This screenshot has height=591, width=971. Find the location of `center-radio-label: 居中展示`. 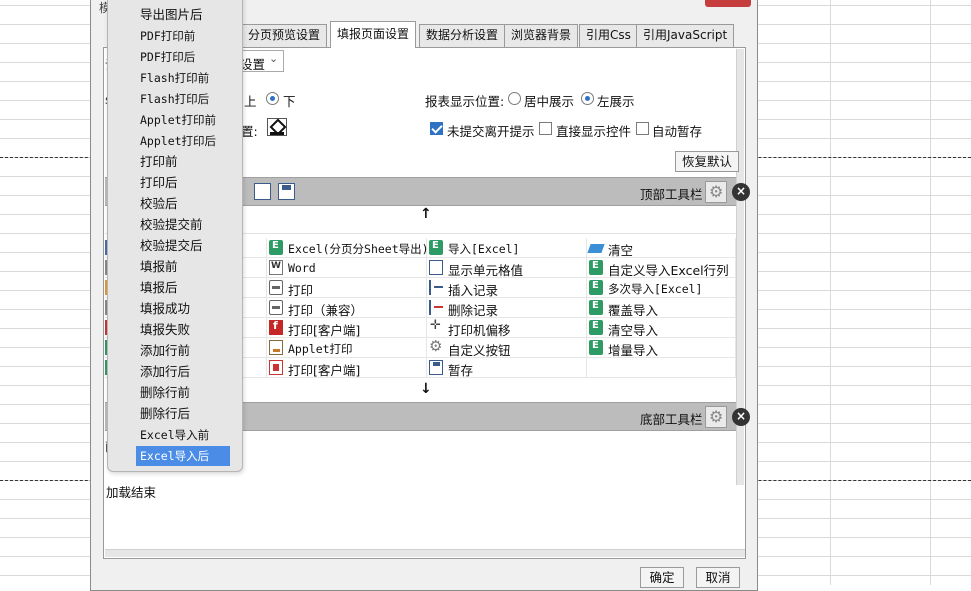

center-radio-label: 居中展示 is located at coordinates (549, 101).